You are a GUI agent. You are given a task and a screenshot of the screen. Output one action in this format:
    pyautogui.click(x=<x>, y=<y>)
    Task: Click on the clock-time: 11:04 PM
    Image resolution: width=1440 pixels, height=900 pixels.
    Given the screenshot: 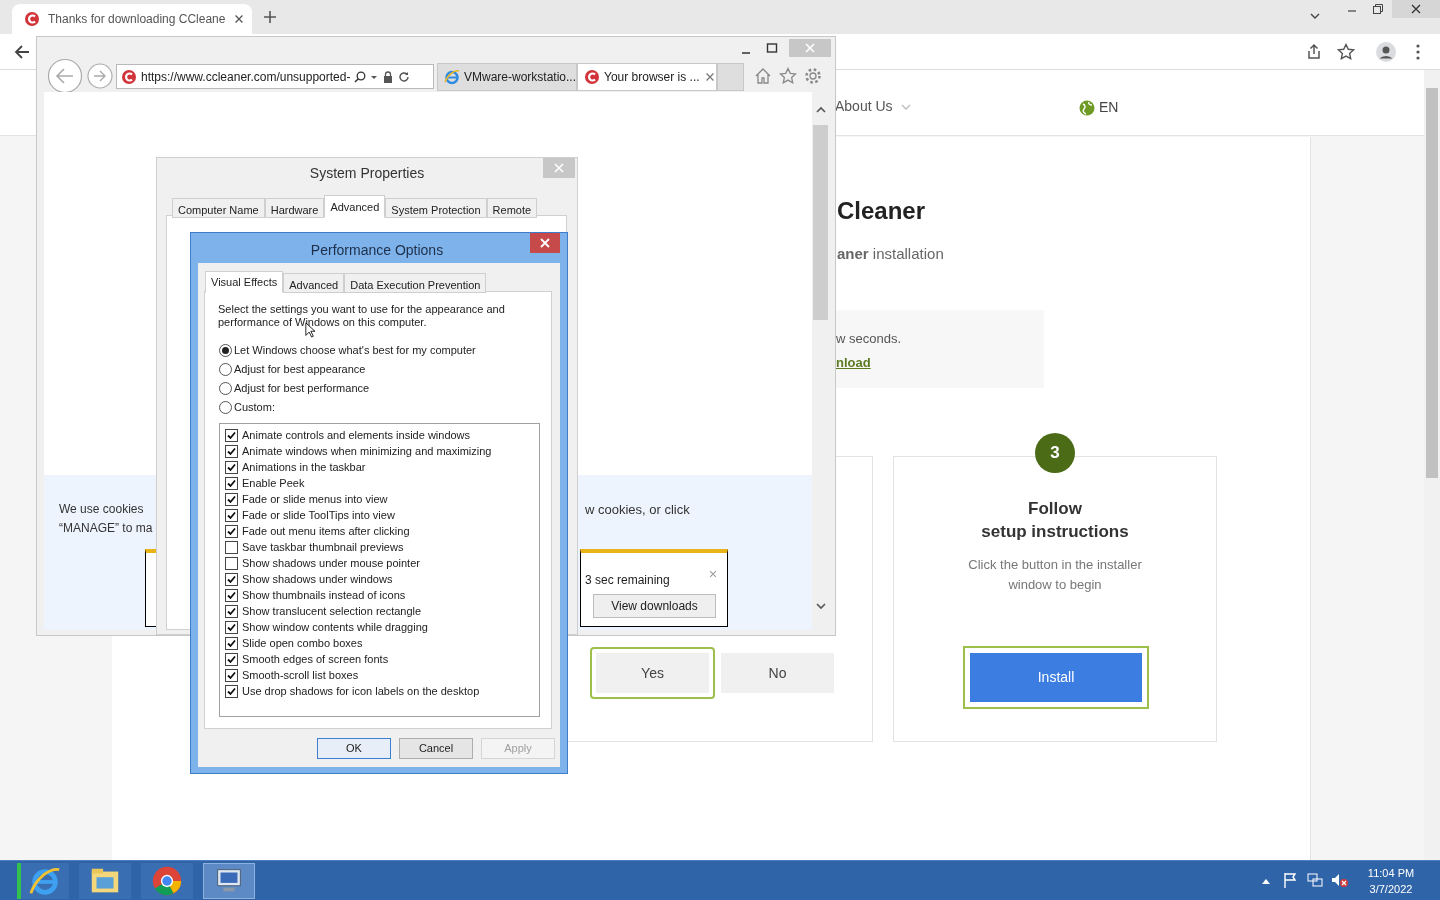 What is the action you would take?
    pyautogui.click(x=1391, y=873)
    